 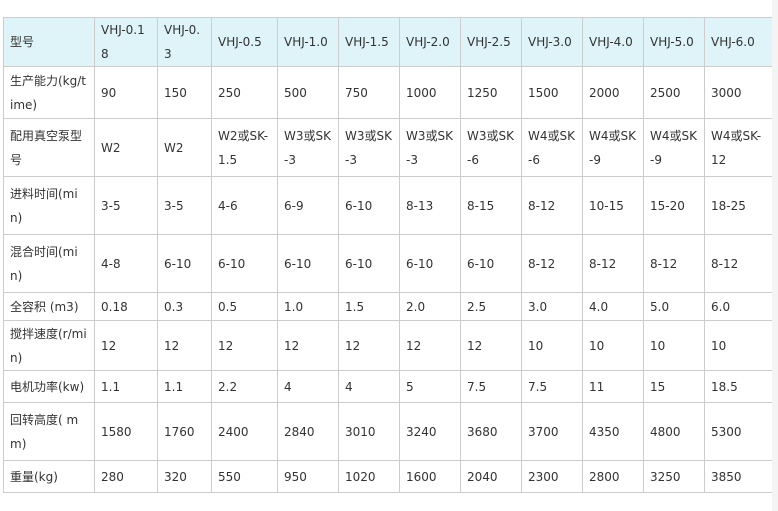 I want to click on value-cell: 3250, so click(x=674, y=476).